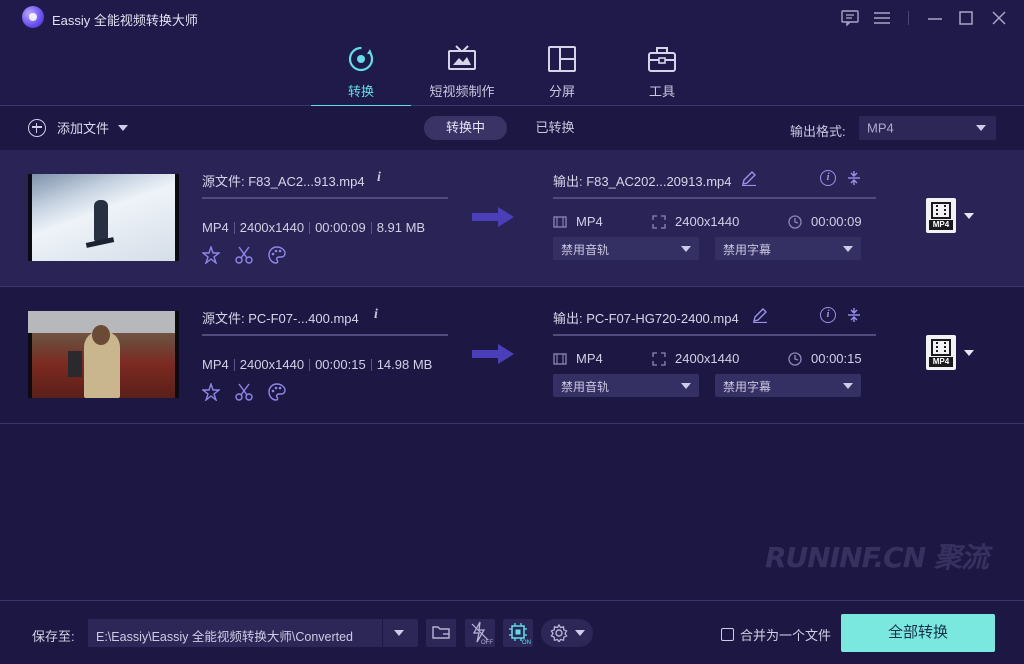 The height and width of the screenshot is (664, 1024). What do you see at coordinates (727, 634) in the screenshot?
I see `checkbox` at bounding box center [727, 634].